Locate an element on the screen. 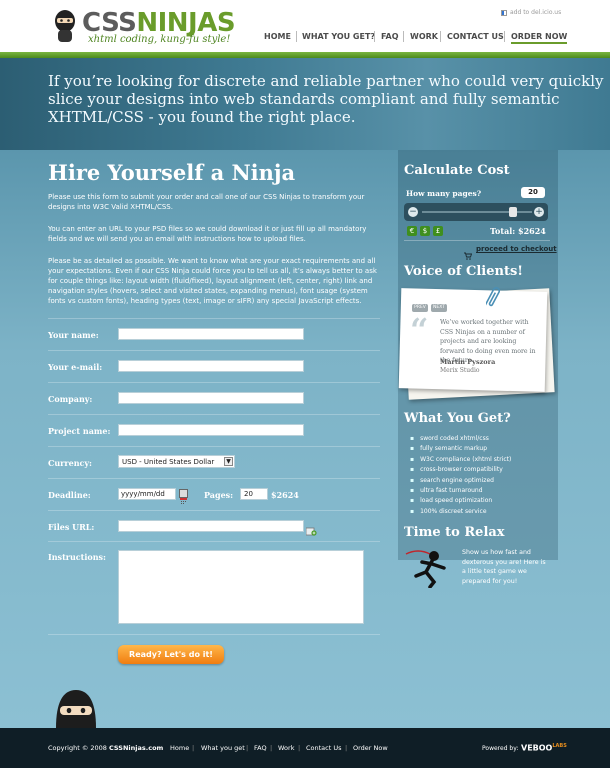  what-you-get-title: What You Get? is located at coordinates (457, 418).